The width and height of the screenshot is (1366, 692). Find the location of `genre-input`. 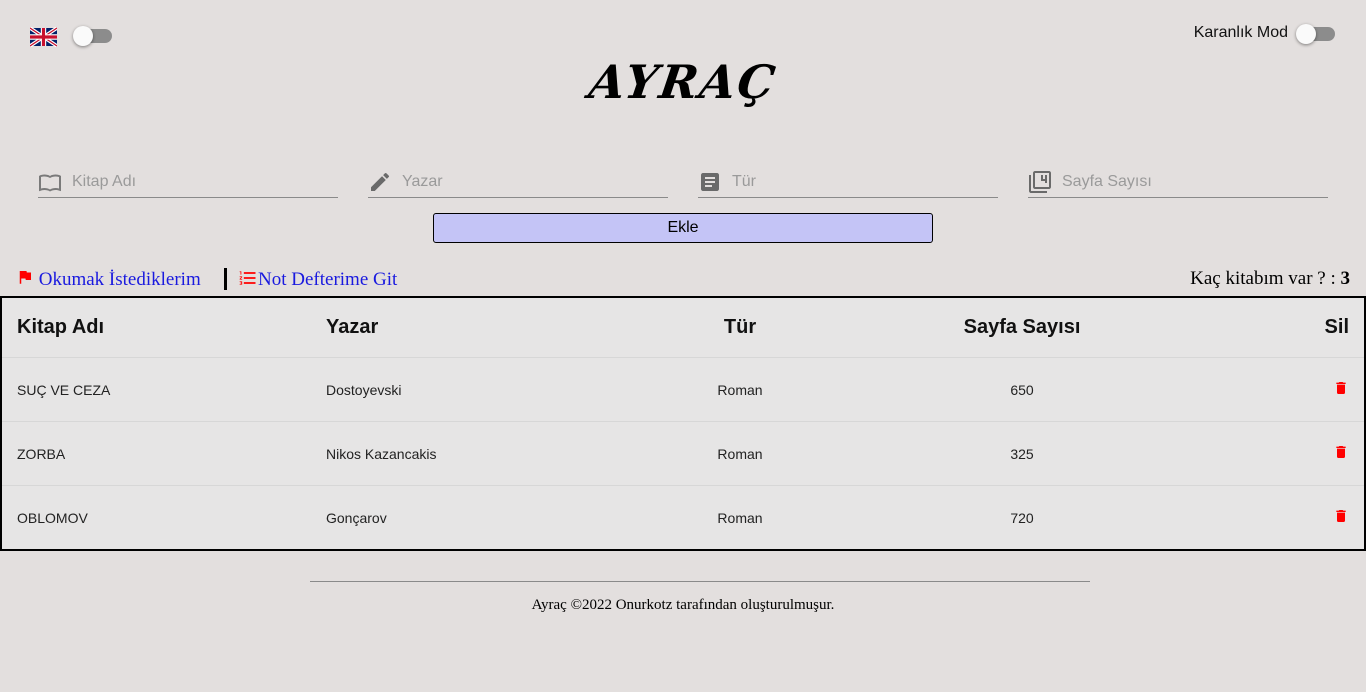

genre-input is located at coordinates (862, 182).